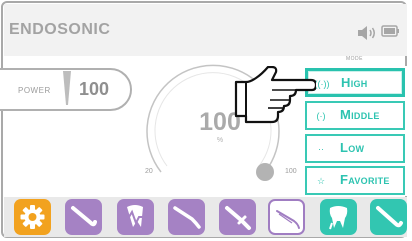 The image size is (412, 241). I want to click on dial-unit: %, so click(220, 140).